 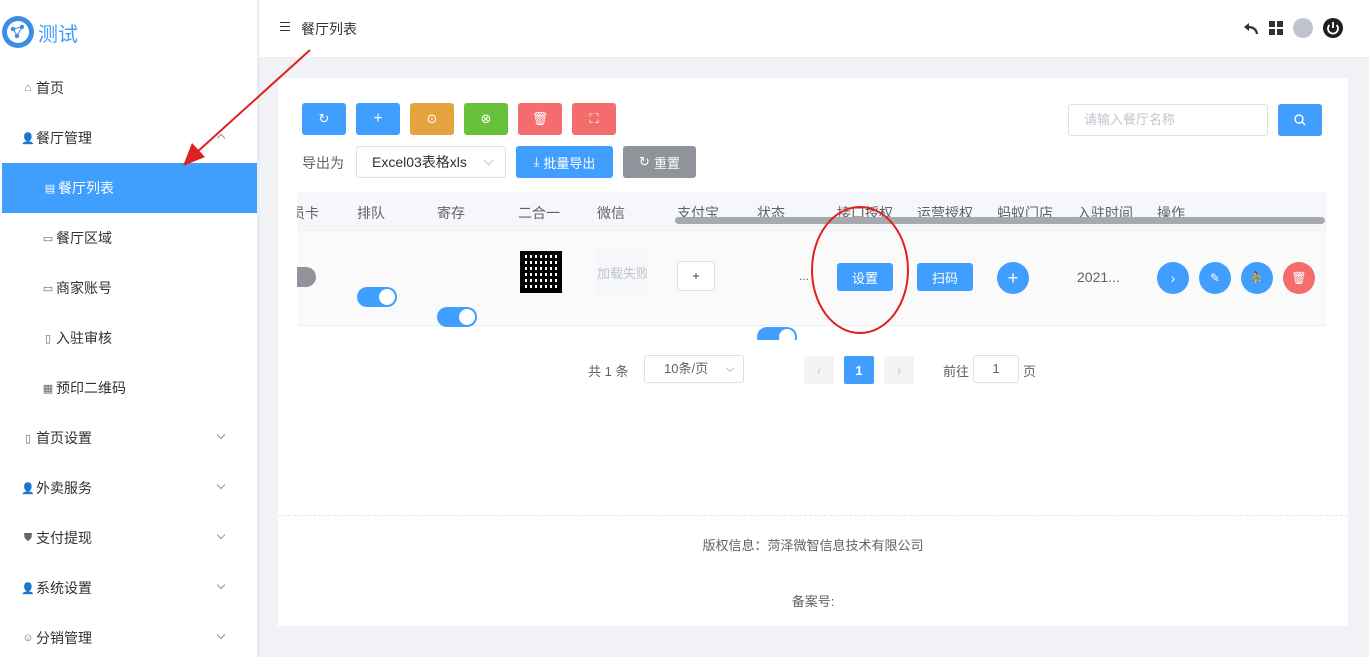 I want to click on app-title: 测试, so click(x=58, y=34).